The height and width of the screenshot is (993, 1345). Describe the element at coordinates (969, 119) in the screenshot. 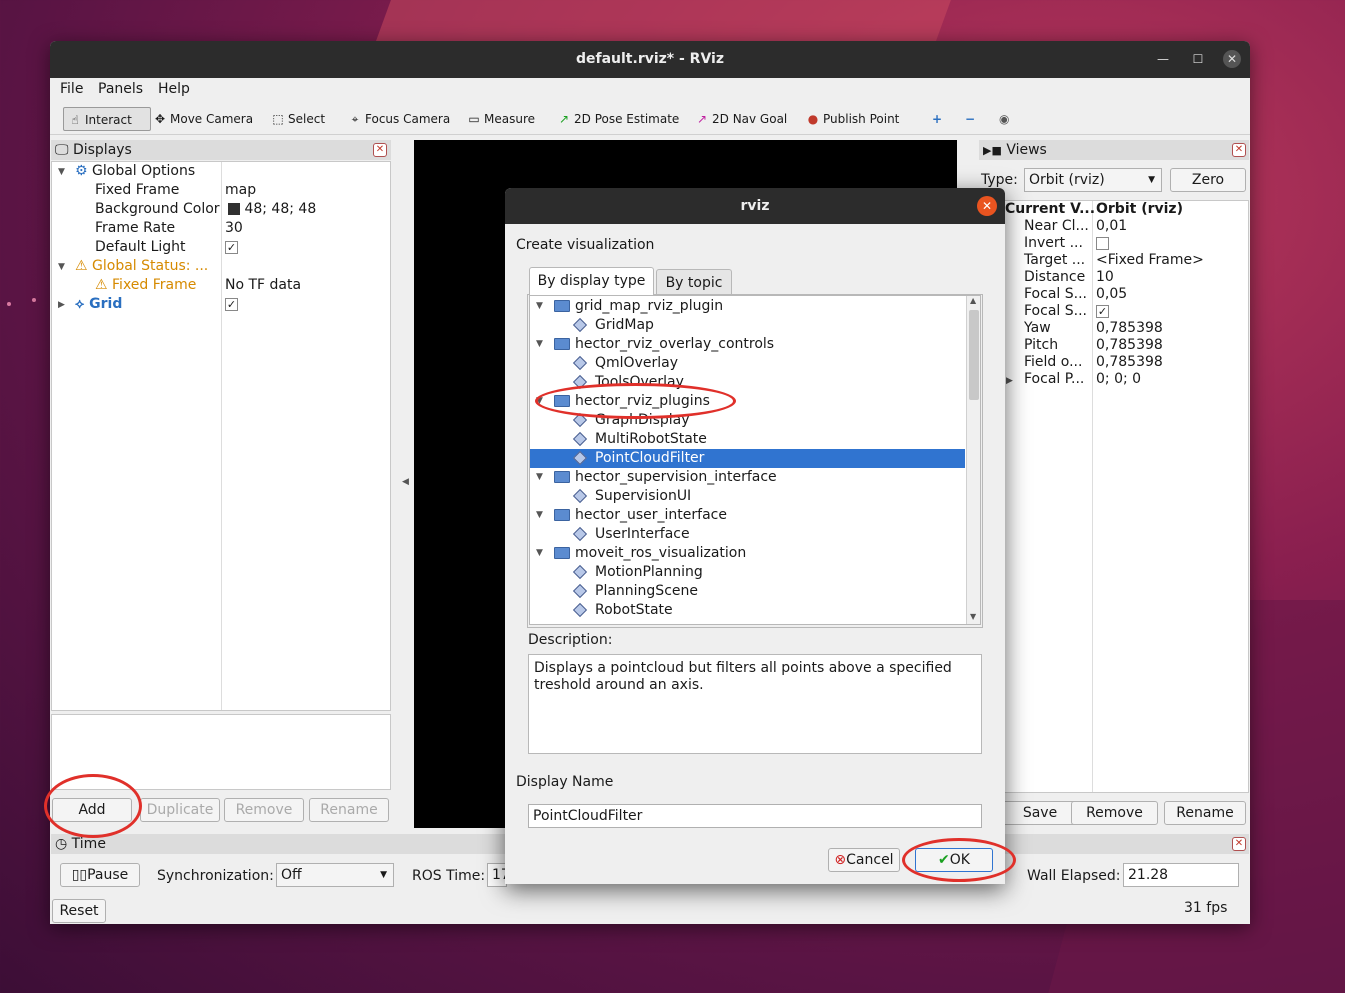

I see `remove-tool-button: −` at that location.